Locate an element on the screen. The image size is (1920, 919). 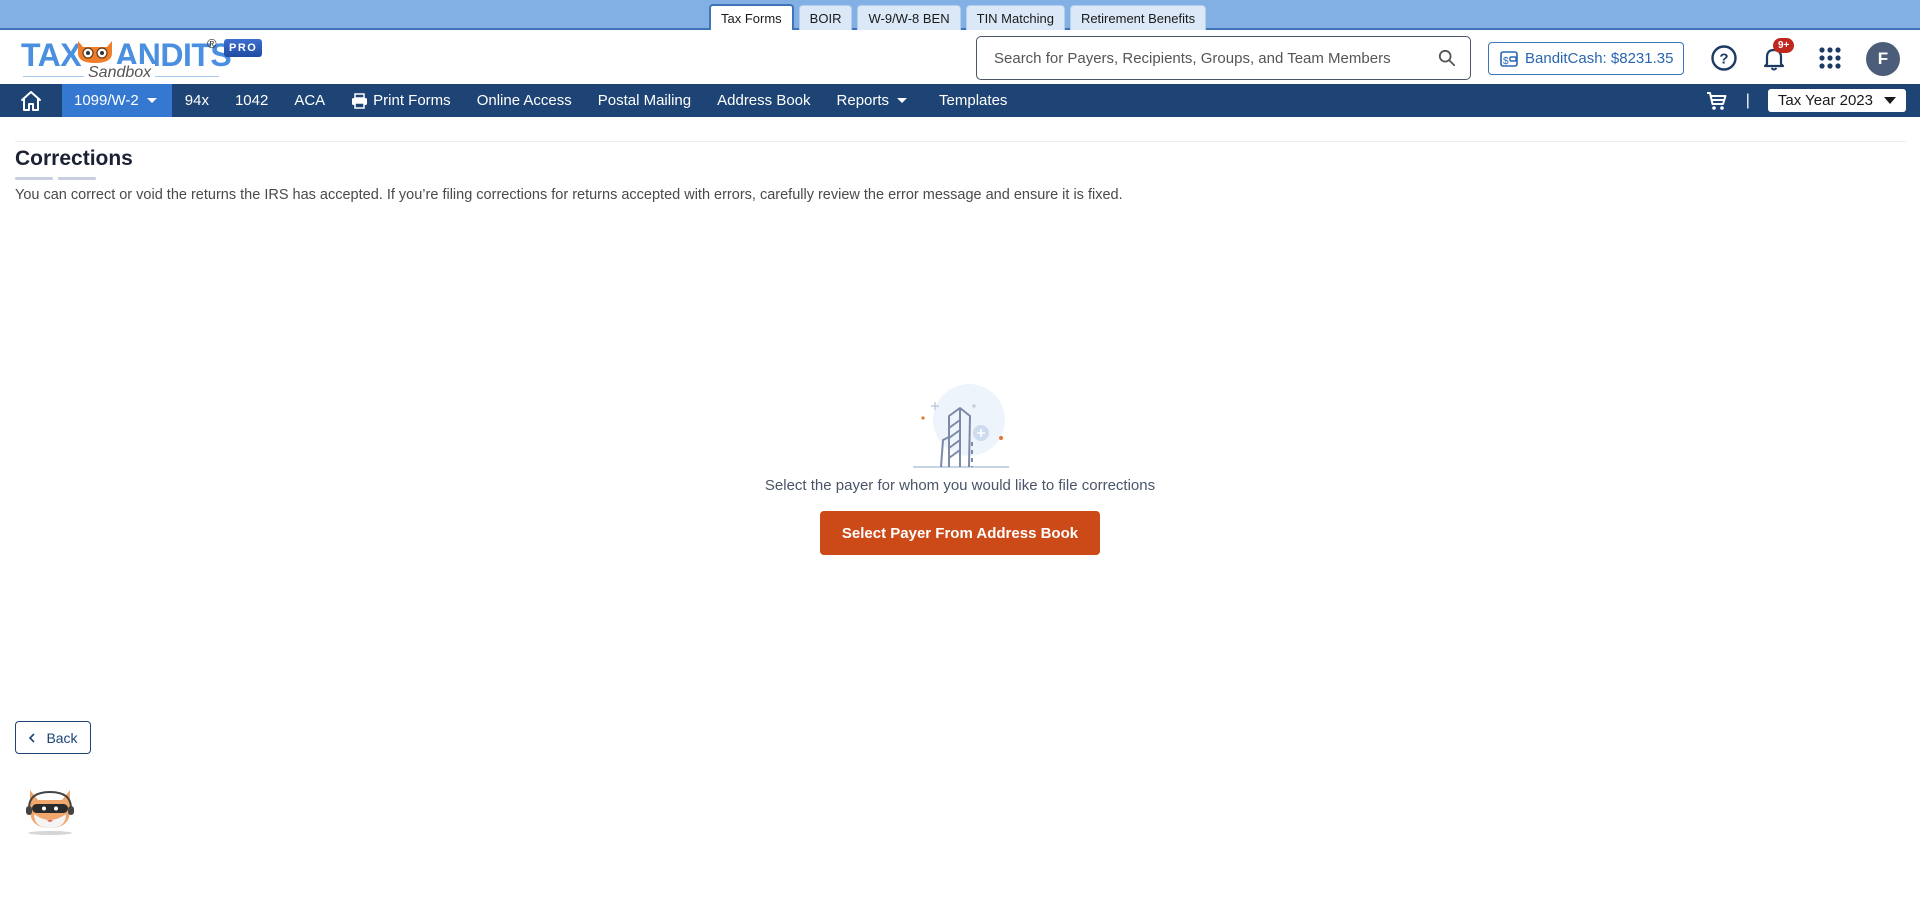
apps-menu-button is located at coordinates (1830, 58).